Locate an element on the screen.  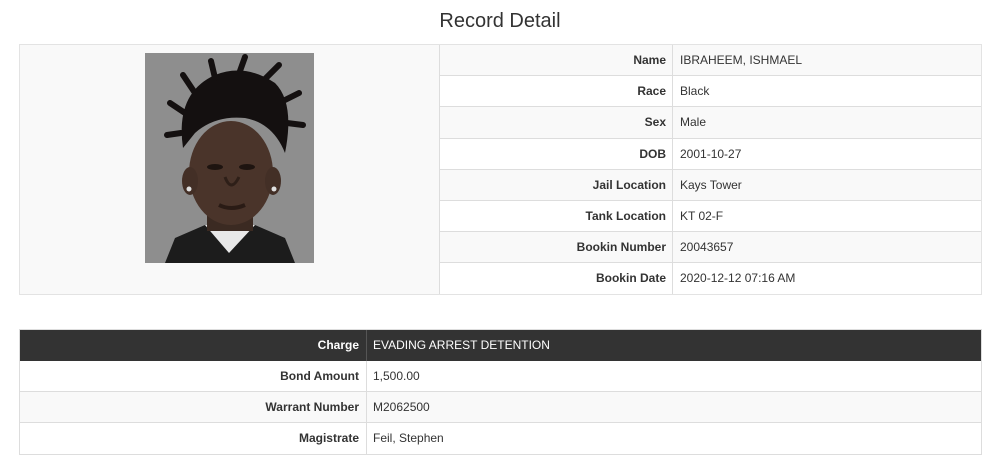
field-row-bookin-number: Bookin Number 20043657 is located at coordinates (710, 248).